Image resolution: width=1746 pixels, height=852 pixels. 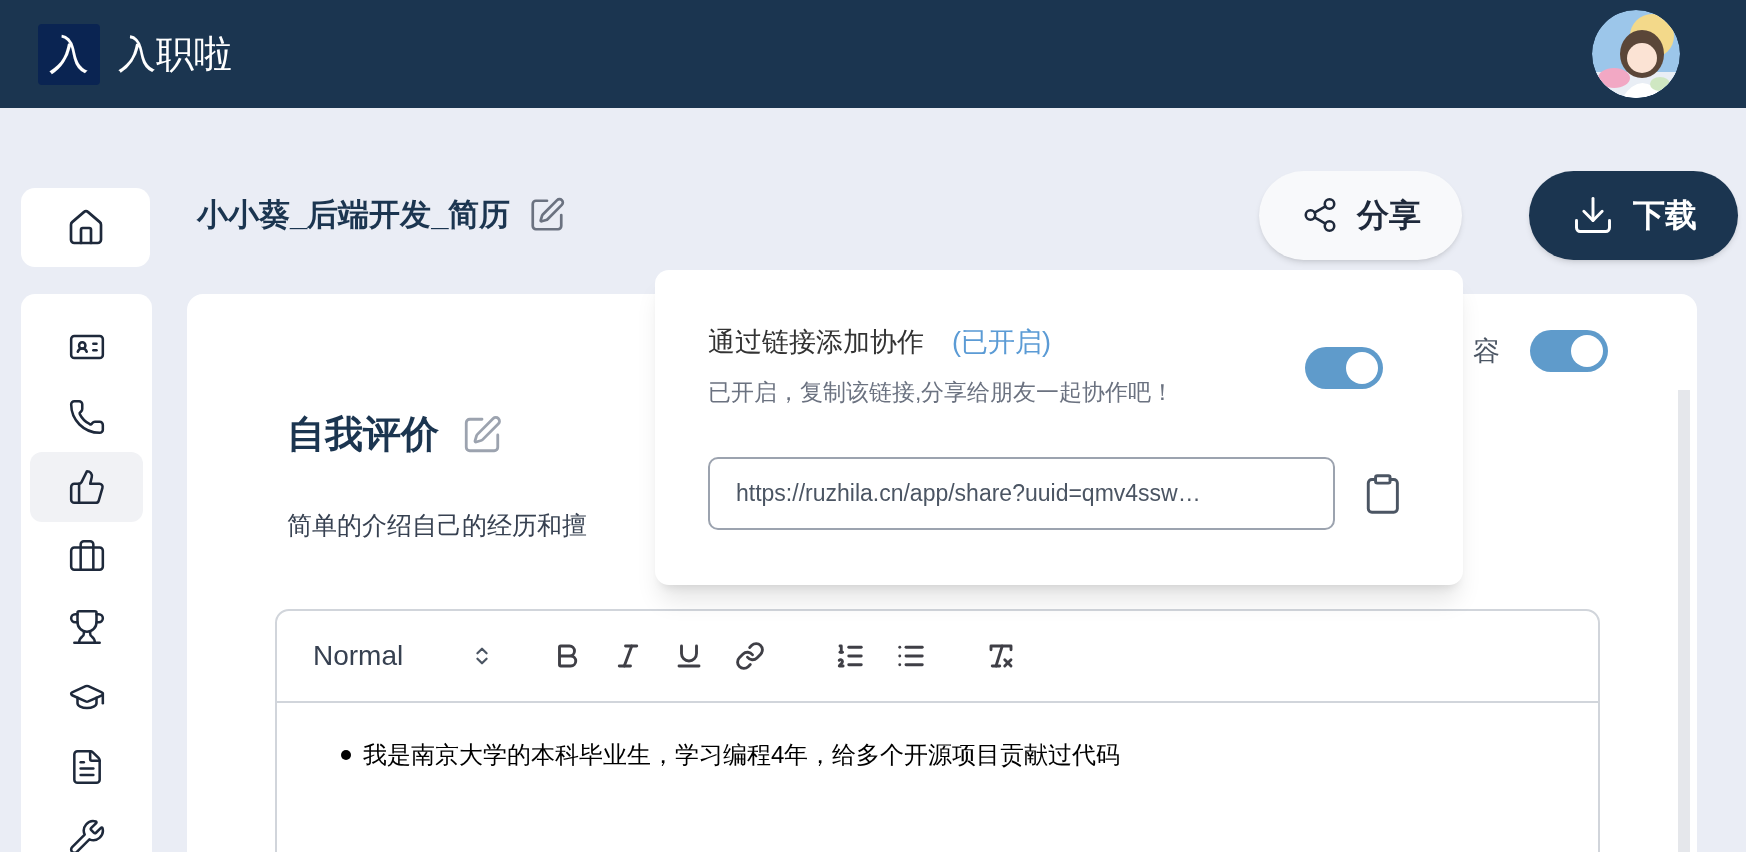 What do you see at coordinates (750, 655) in the screenshot?
I see `link-icon` at bounding box center [750, 655].